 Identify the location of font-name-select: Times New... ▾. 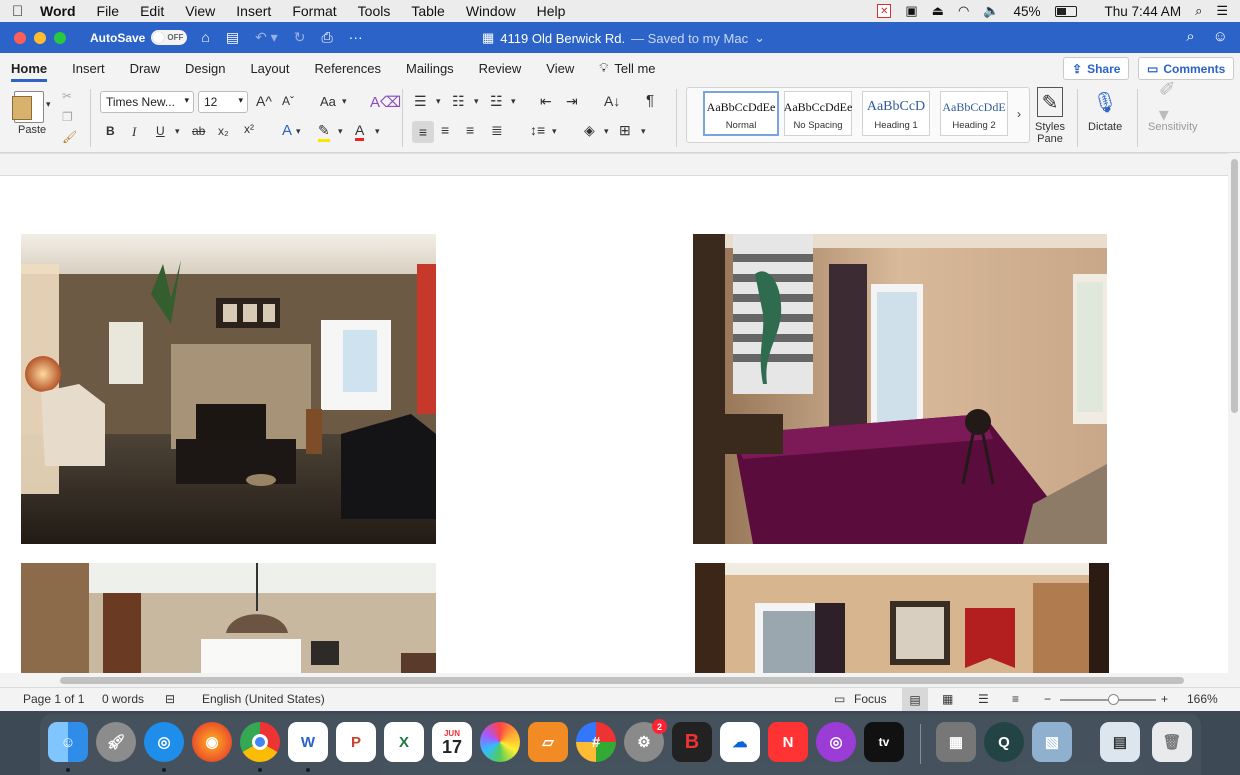
(147, 102).